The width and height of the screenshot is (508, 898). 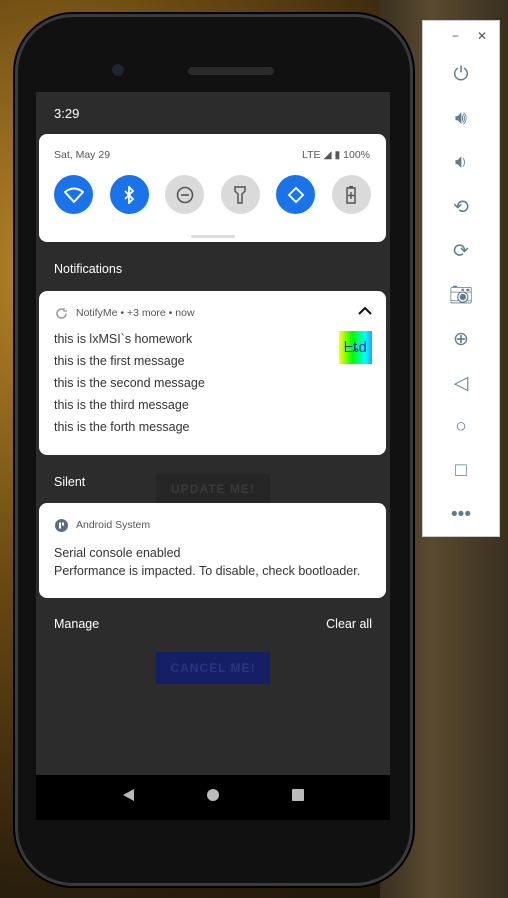 I want to click on front-camera, so click(x=118, y=70).